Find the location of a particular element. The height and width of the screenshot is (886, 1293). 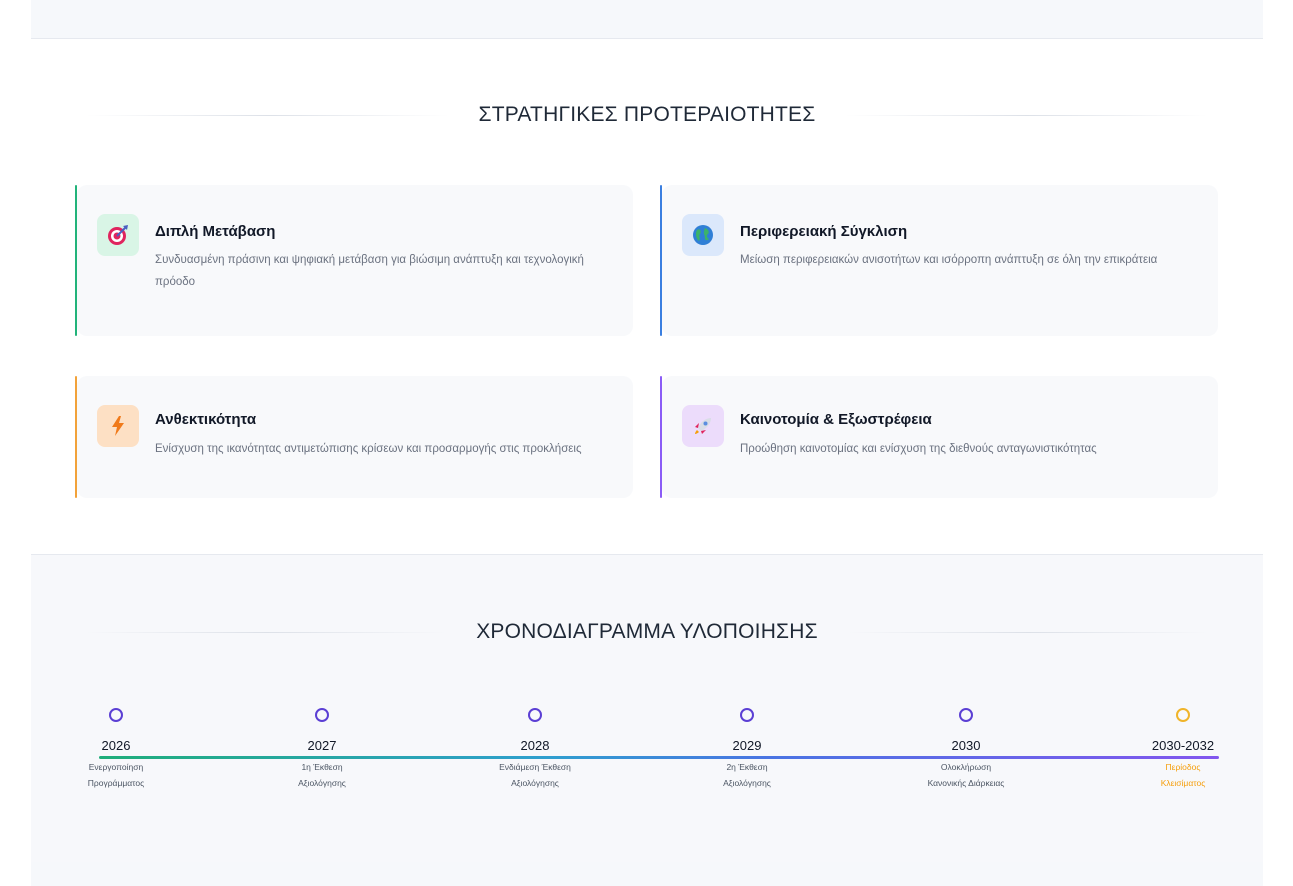

timeline-milestone-closing: 2030-2032 Περίοδος Κλεισίματος is located at coordinates (1183, 749).